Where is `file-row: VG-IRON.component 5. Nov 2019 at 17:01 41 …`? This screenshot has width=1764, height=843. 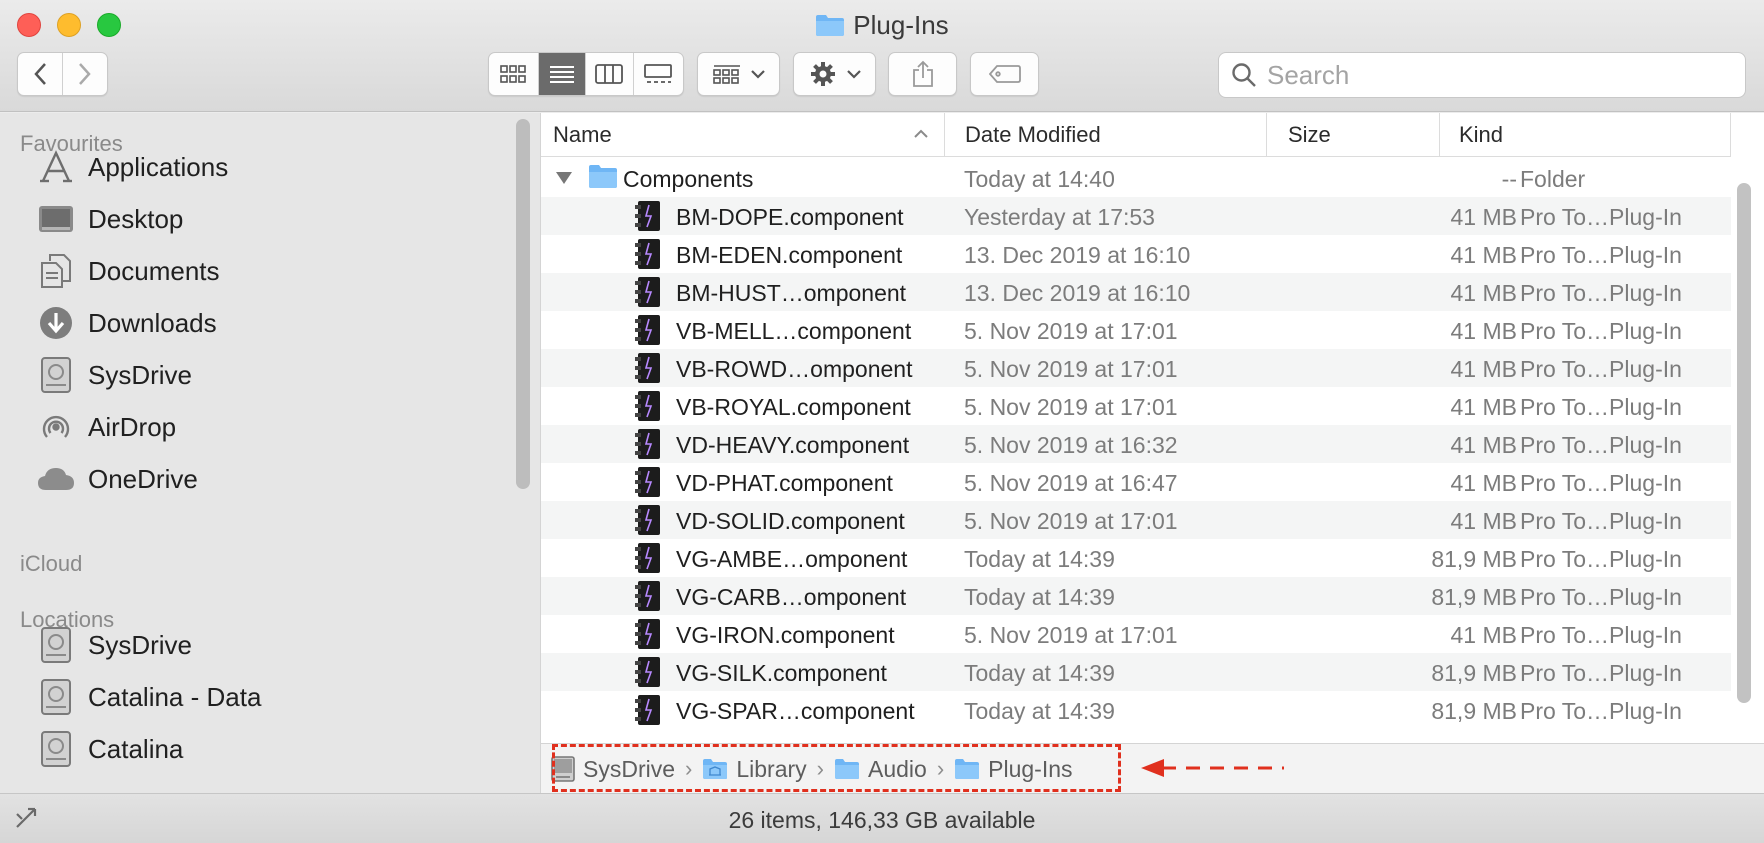
file-row: VG-IRON.component 5. Nov 2019 at 17:01 41 … is located at coordinates (1136, 634).